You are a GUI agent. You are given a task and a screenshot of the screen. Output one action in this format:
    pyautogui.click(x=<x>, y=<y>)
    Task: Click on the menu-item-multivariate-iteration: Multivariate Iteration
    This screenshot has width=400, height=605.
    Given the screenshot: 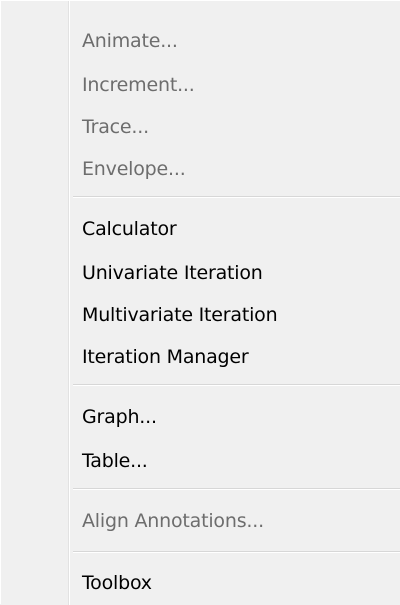 What is the action you would take?
    pyautogui.click(x=180, y=315)
    